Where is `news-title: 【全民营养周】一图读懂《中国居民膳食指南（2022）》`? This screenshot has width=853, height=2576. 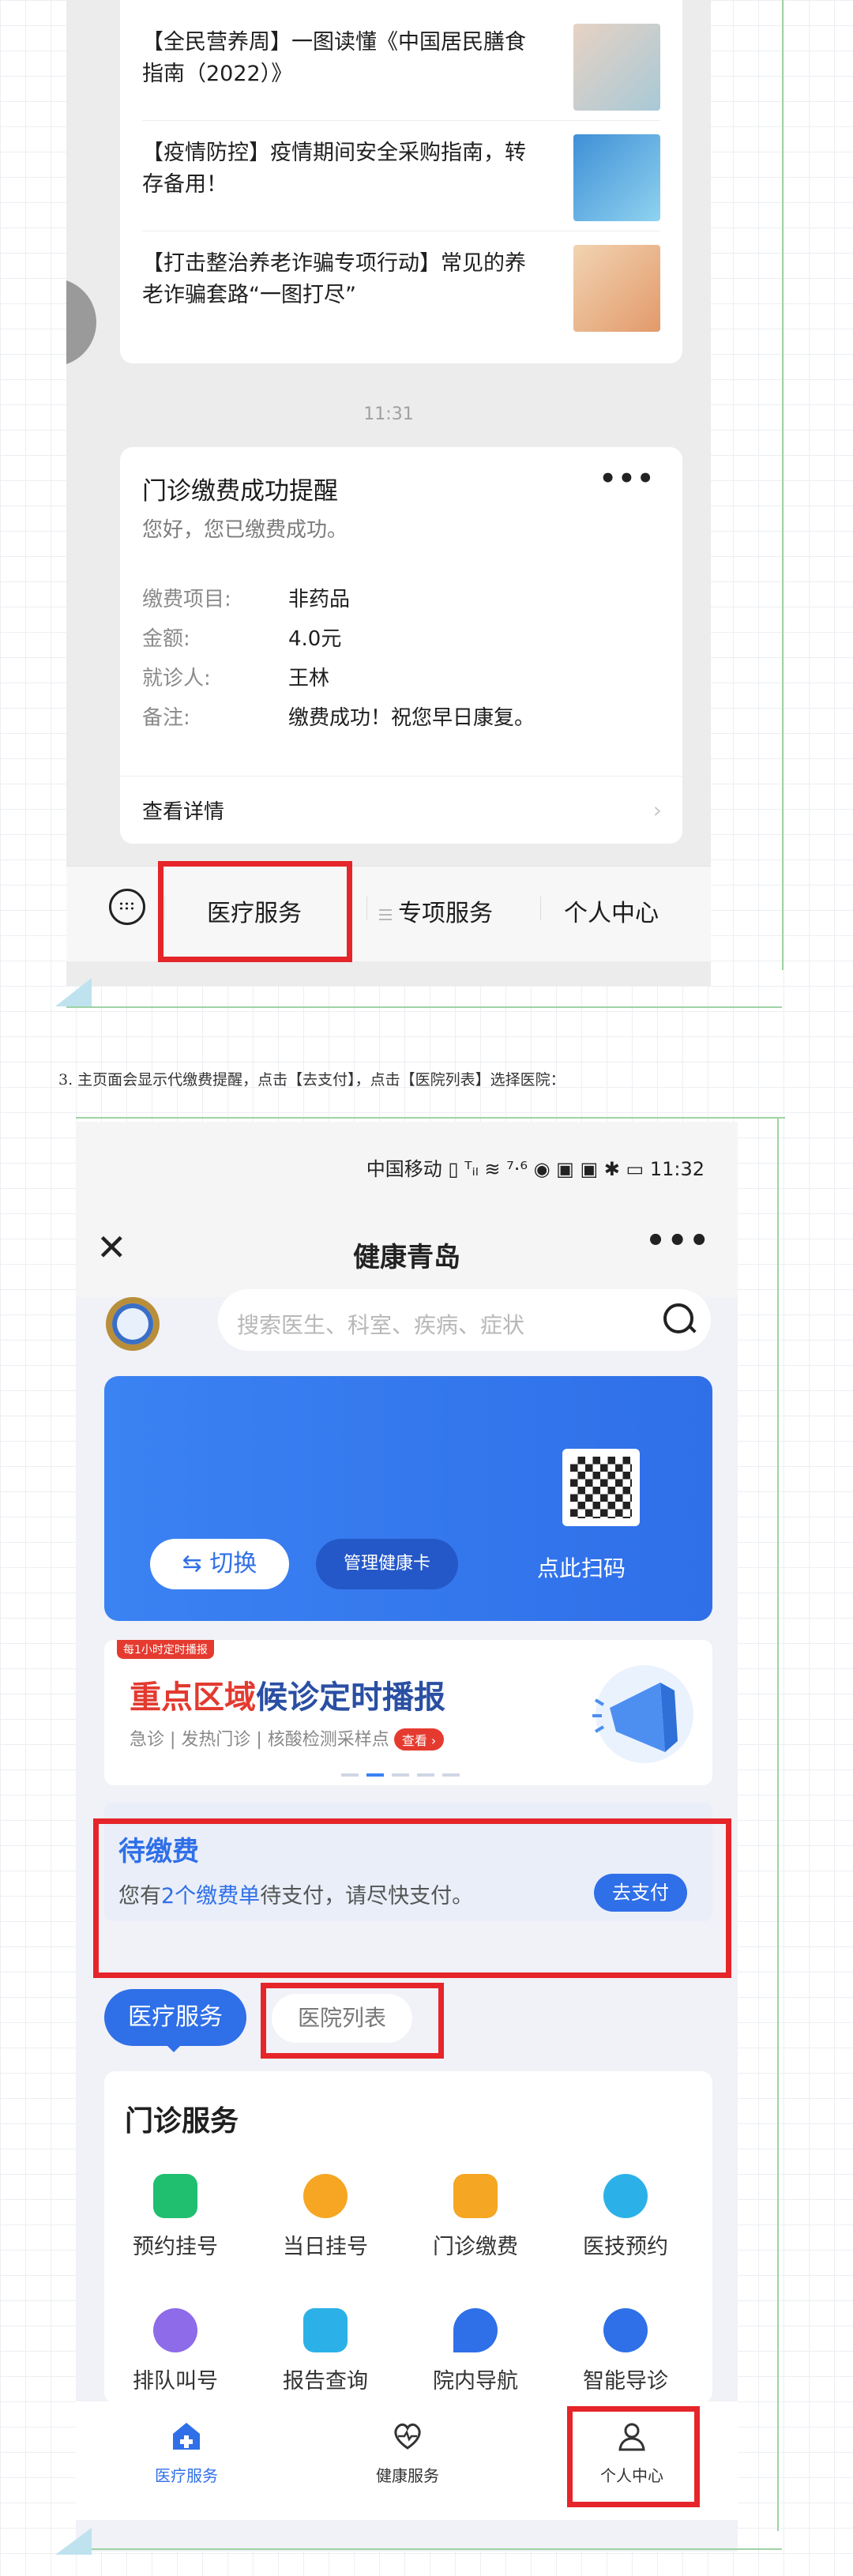
news-title: 【全民营养周】一图读懂《中国居民膳食指南（2022）》 is located at coordinates (334, 58).